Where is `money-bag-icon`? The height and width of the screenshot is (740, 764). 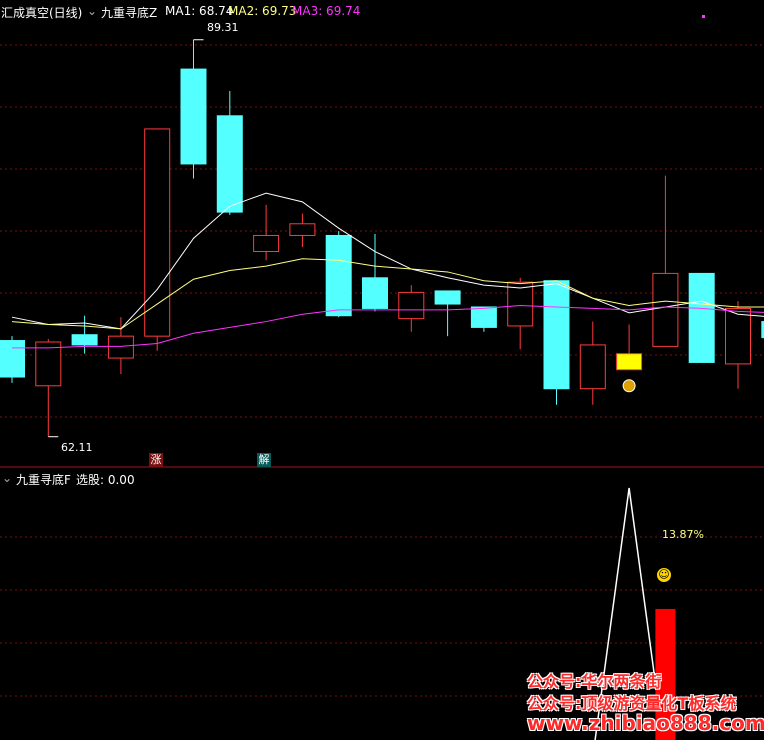
money-bag-icon is located at coordinates (629, 386).